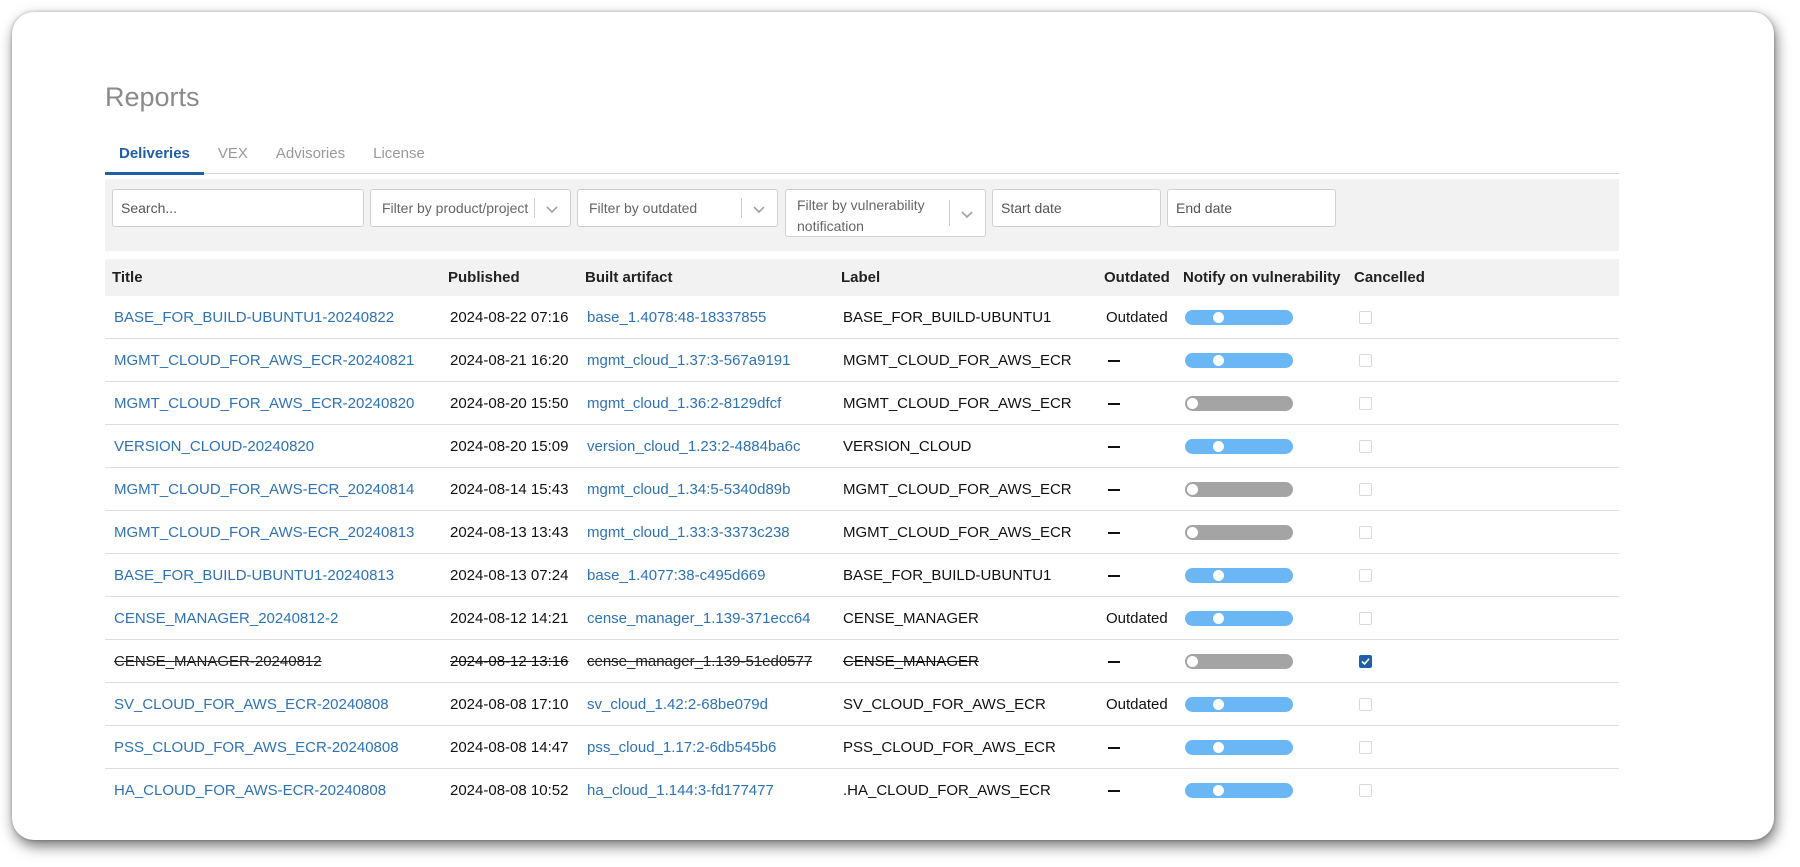  What do you see at coordinates (688, 360) in the screenshot?
I see `artifact-link: mgmt_cloud_1.37:3-567a9191` at bounding box center [688, 360].